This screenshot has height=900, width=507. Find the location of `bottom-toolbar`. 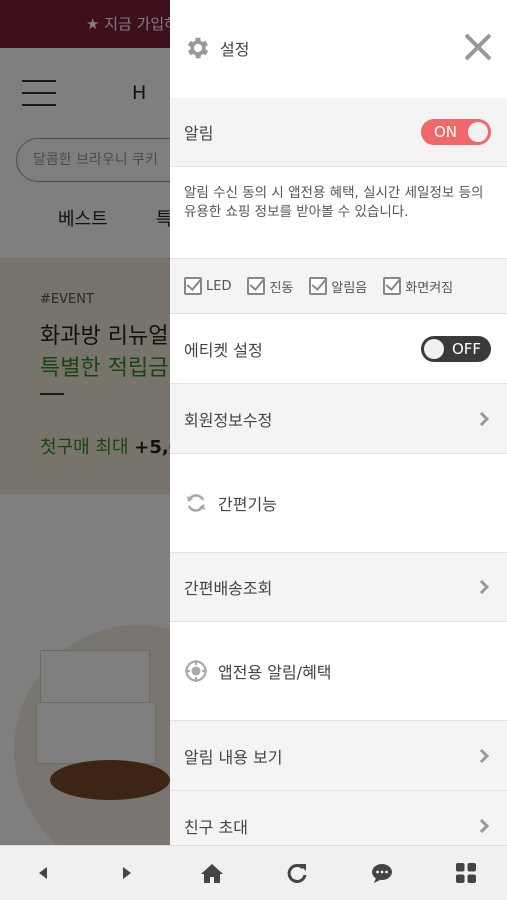

bottom-toolbar is located at coordinates (253, 872).